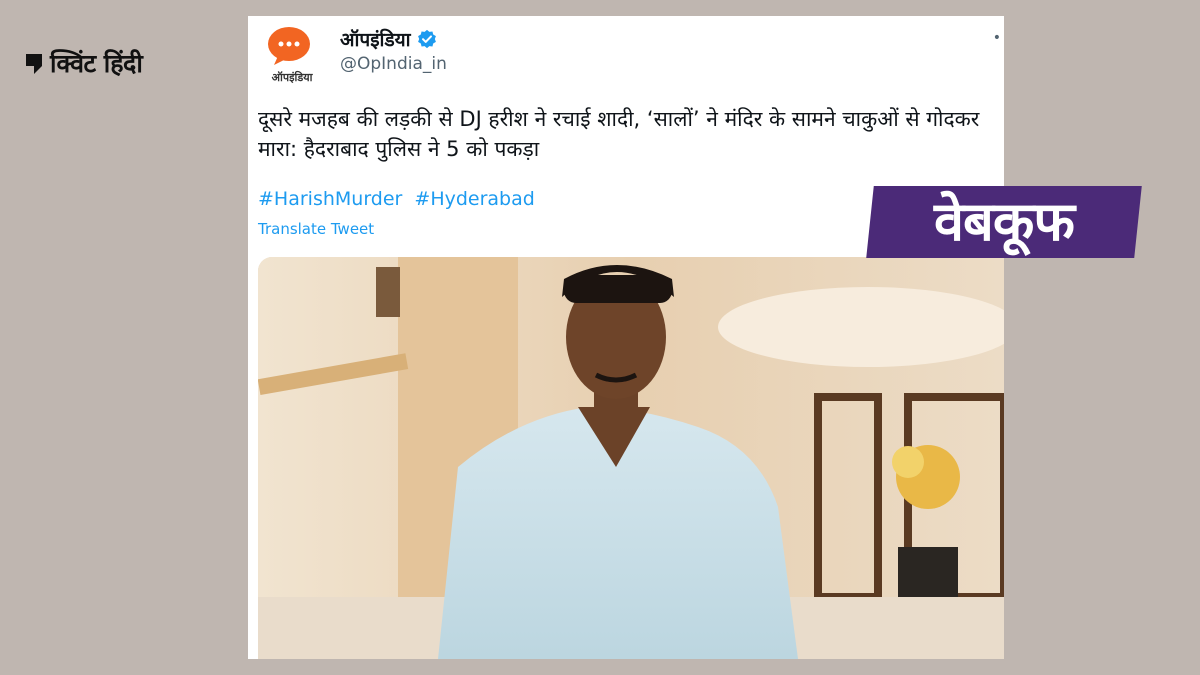 The height and width of the screenshot is (675, 1200). I want to click on translate-tweet-link: Translate Tweet, so click(316, 229).